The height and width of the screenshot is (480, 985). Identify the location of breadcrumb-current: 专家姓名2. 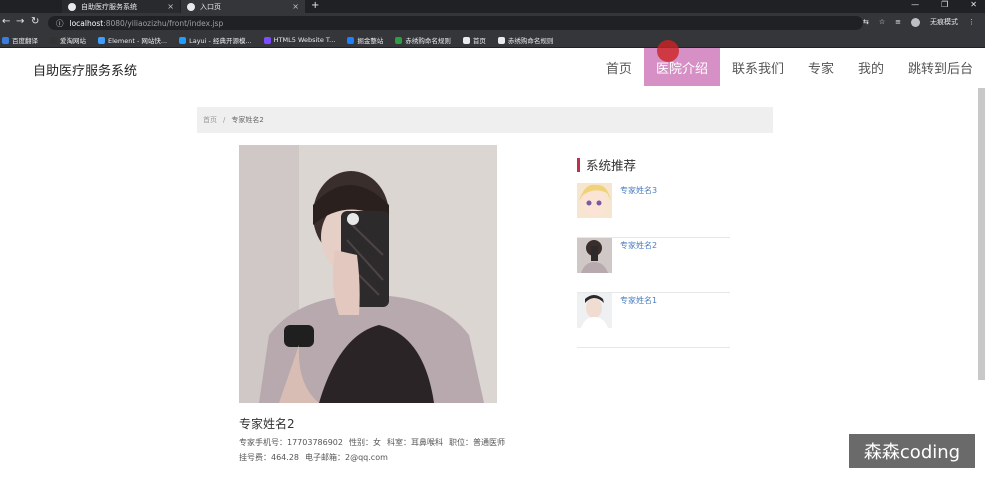
(247, 120).